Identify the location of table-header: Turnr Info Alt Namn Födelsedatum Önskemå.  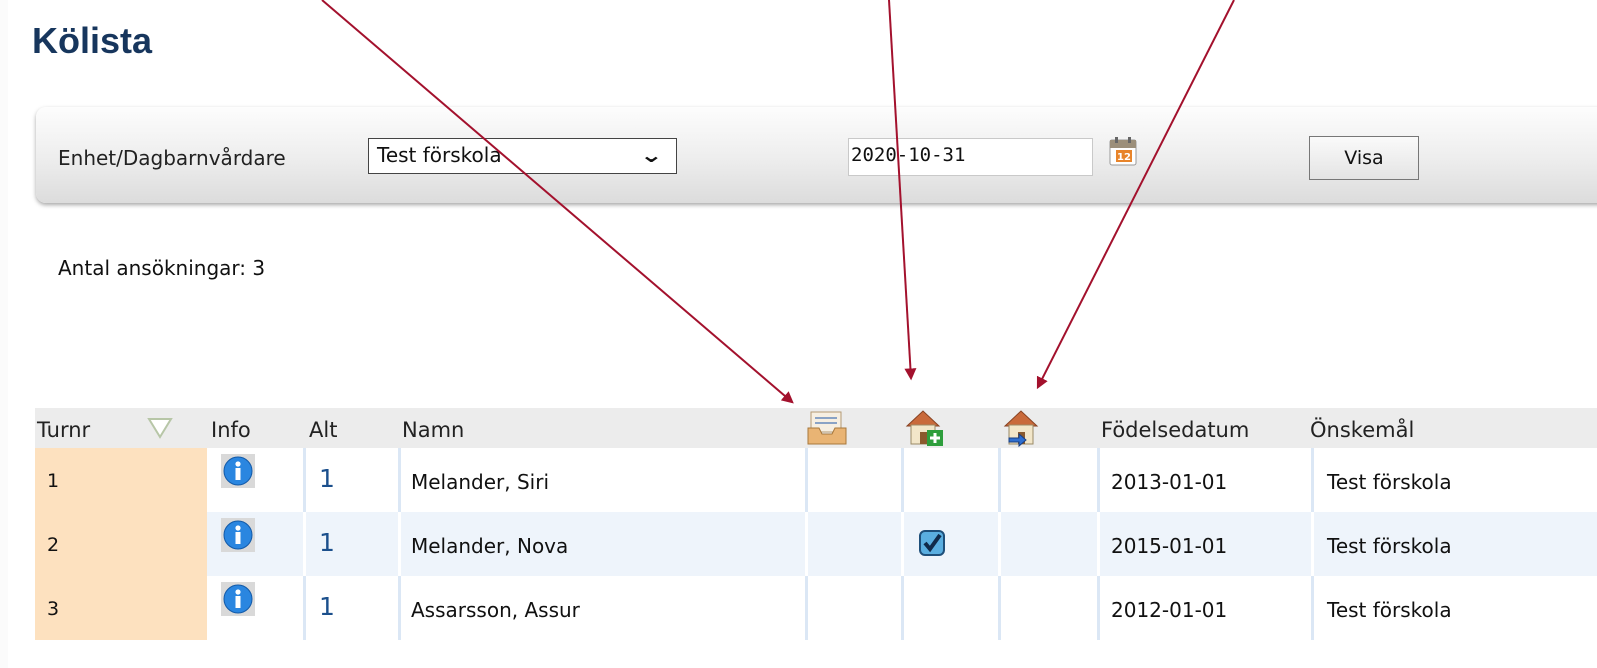
(816, 428).